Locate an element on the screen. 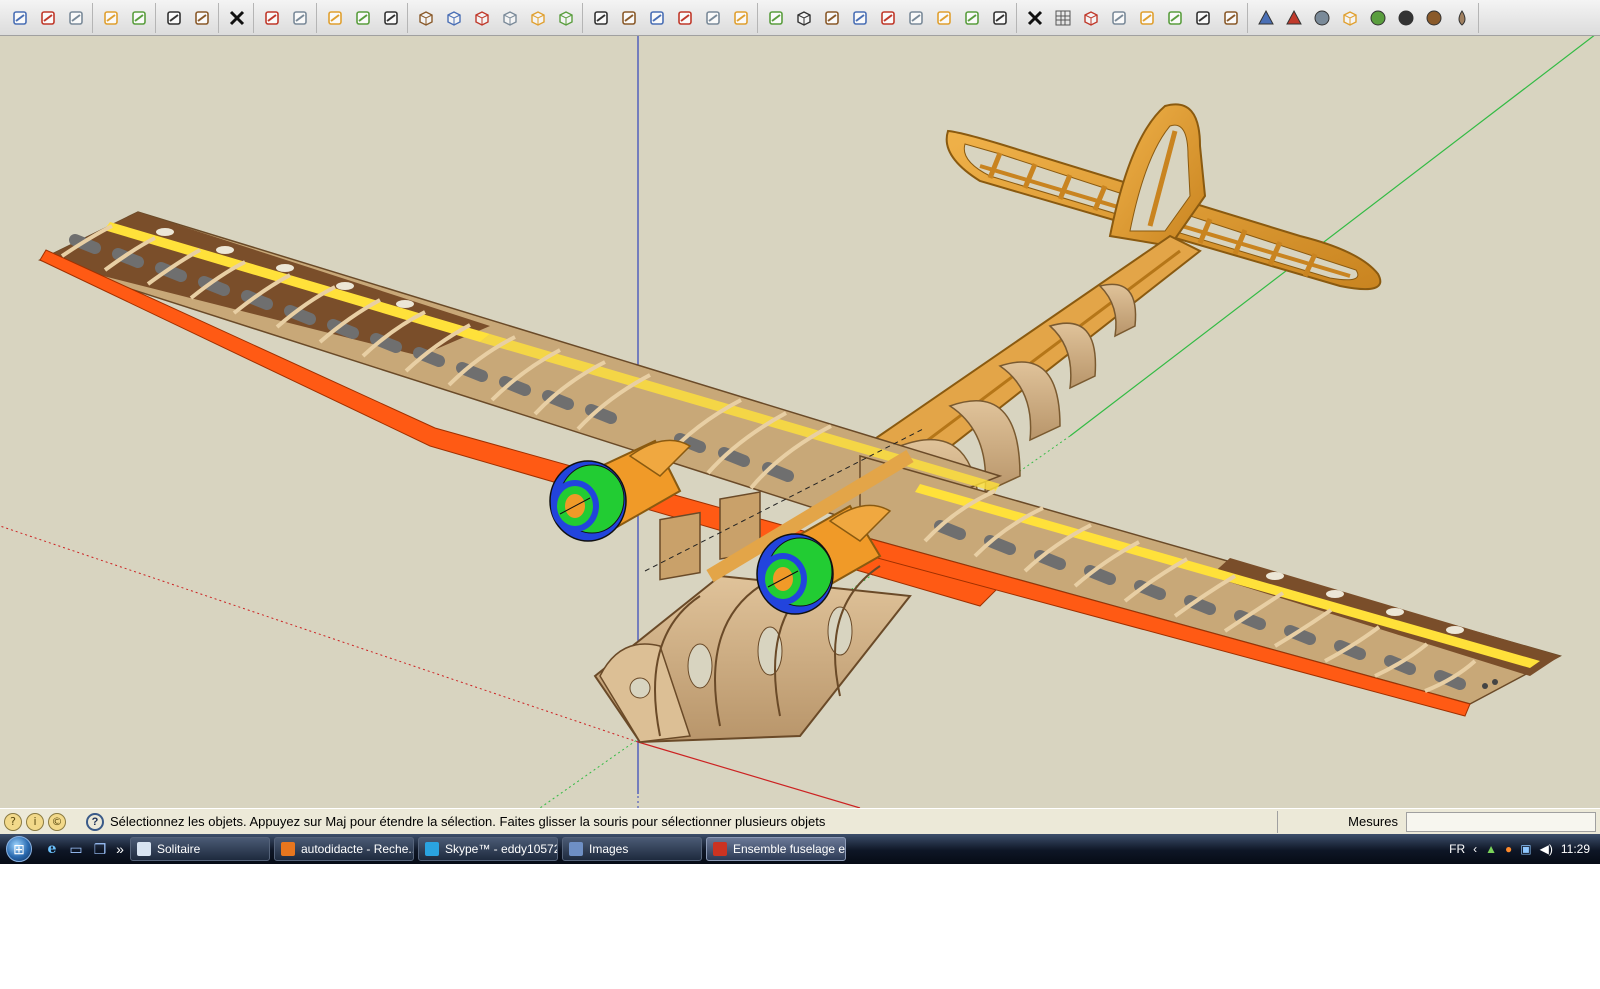 The image size is (1600, 989). dome-button is located at coordinates (1406, 18).